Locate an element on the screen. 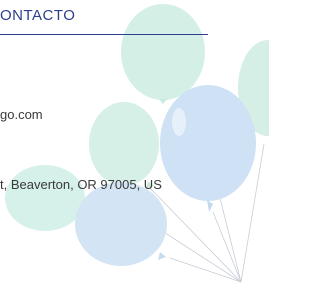  green-balloon-left is located at coordinates (45, 198).